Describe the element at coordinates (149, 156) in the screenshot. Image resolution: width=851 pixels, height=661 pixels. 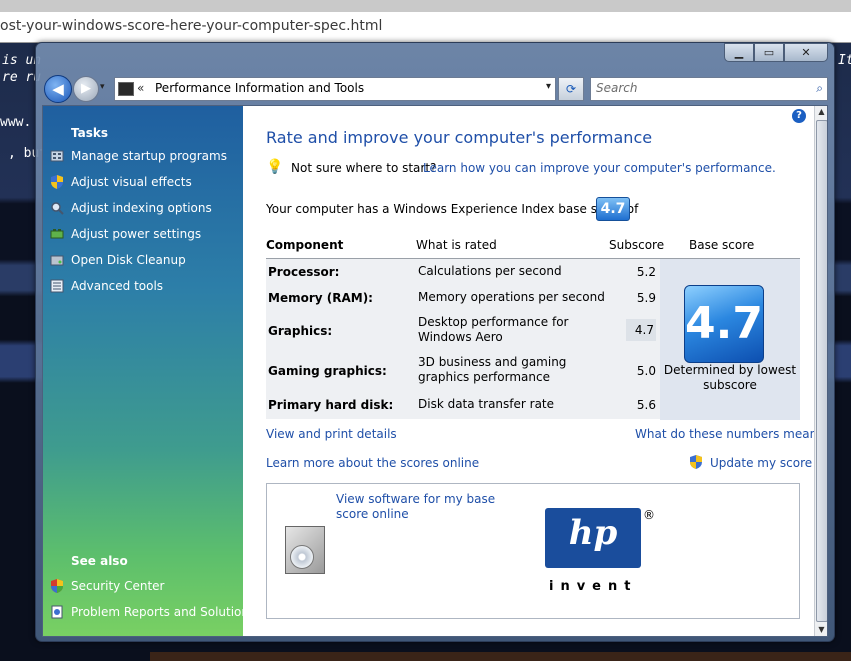
I see `sidebar-item-label: Manage startup programs` at that location.